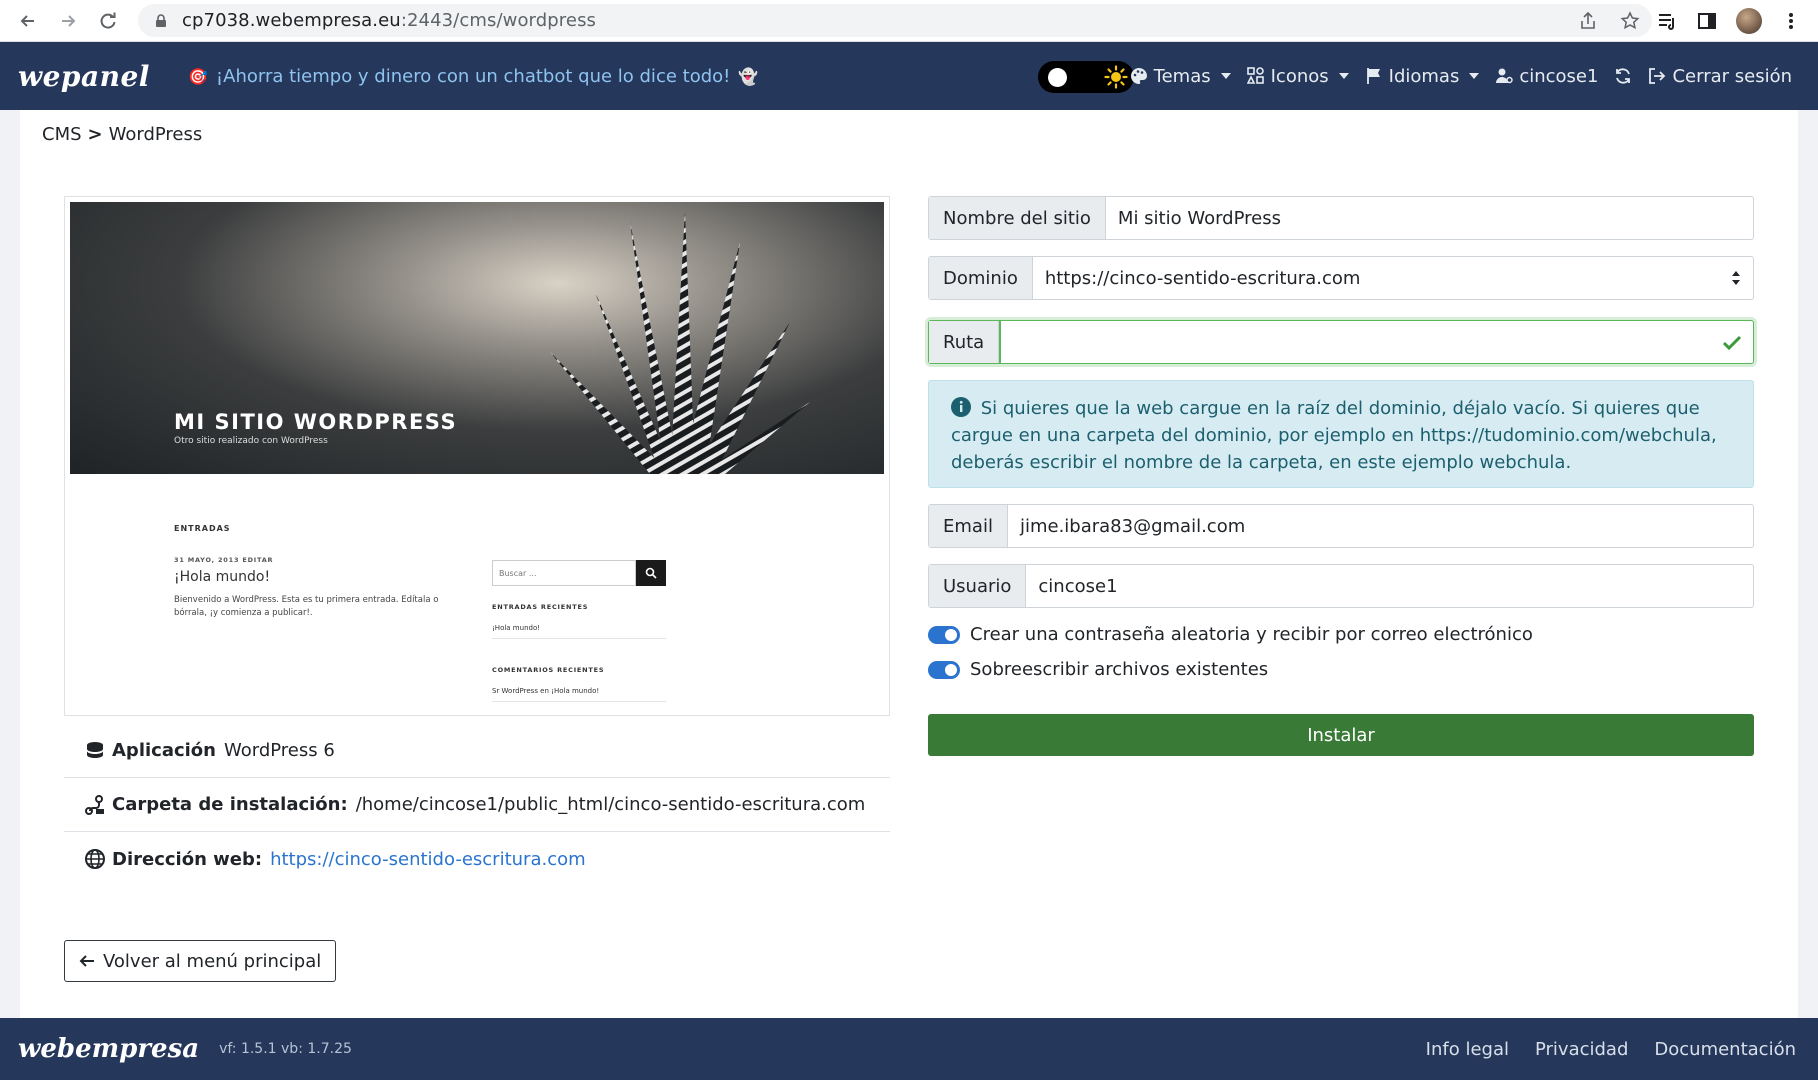 The width and height of the screenshot is (1818, 1080). What do you see at coordinates (1393, 278) in the screenshot?
I see `domain-select: https://cinco-sentido-escritura.com` at bounding box center [1393, 278].